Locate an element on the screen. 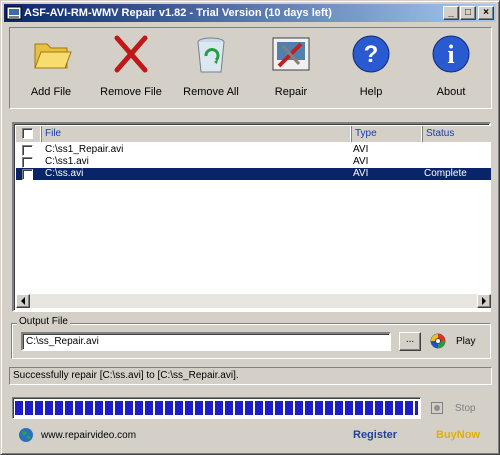  row-file: C:\ss.avi is located at coordinates (64, 173).